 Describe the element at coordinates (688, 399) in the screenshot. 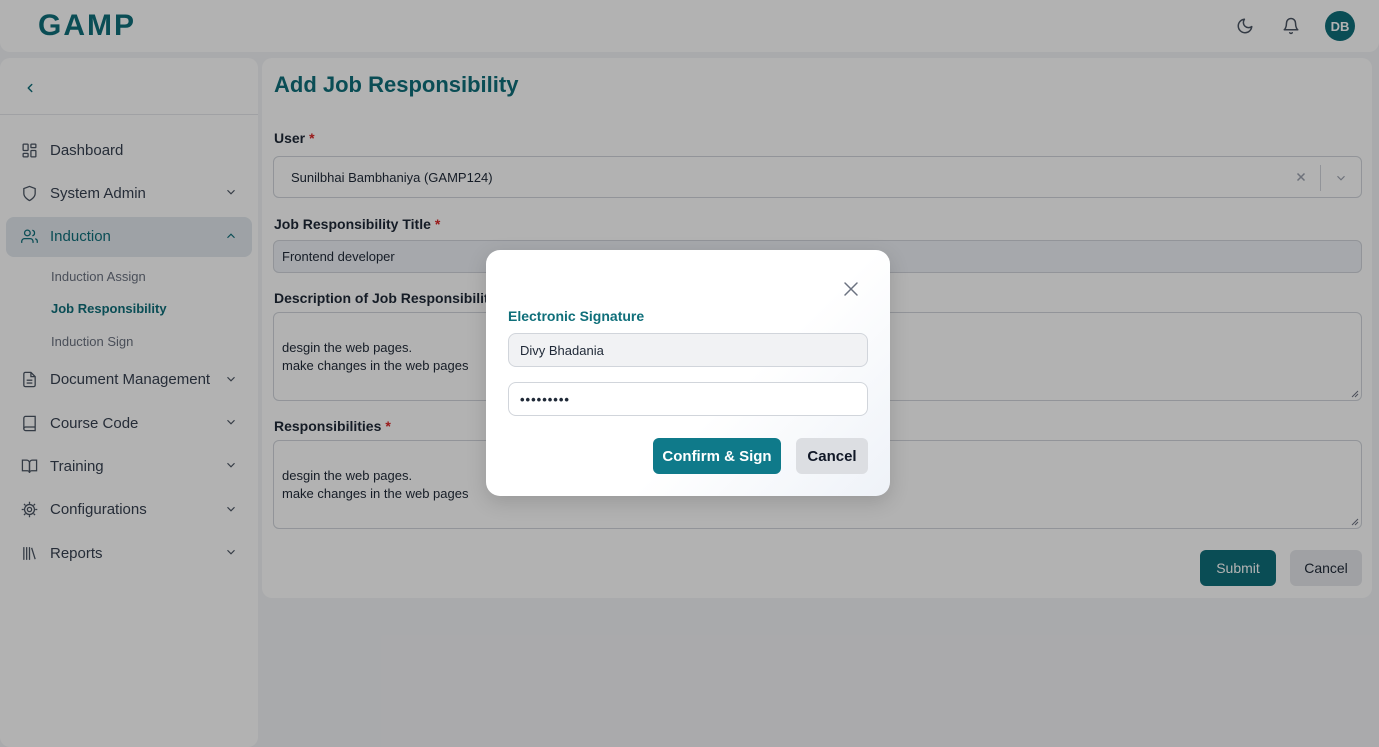

I see `password-field: •••••••••` at that location.